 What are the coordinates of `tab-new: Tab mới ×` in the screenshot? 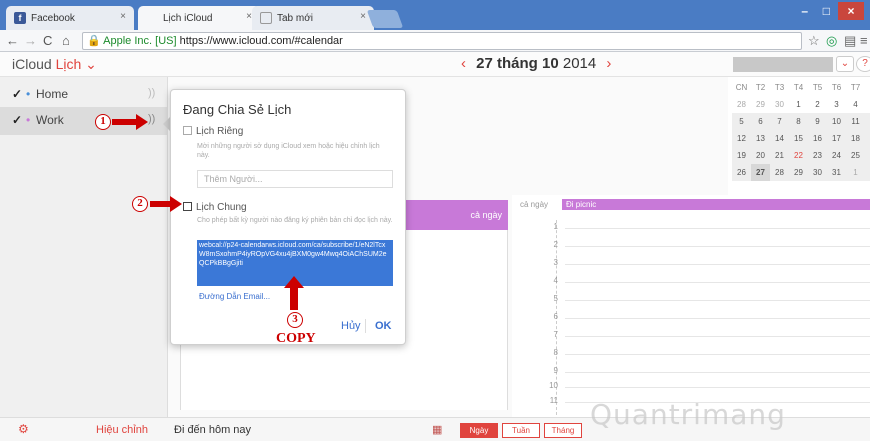 It's located at (313, 18).